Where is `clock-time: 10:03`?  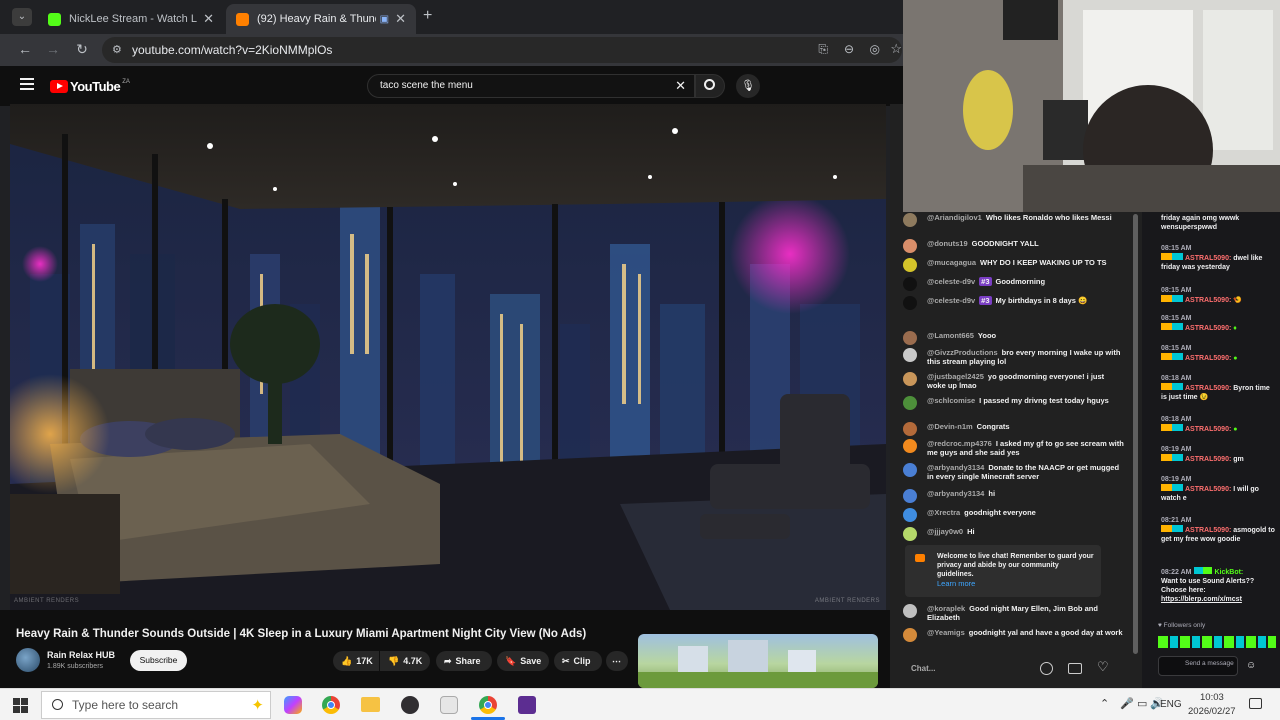
clock-time: 10:03 is located at coordinates (1212, 697).